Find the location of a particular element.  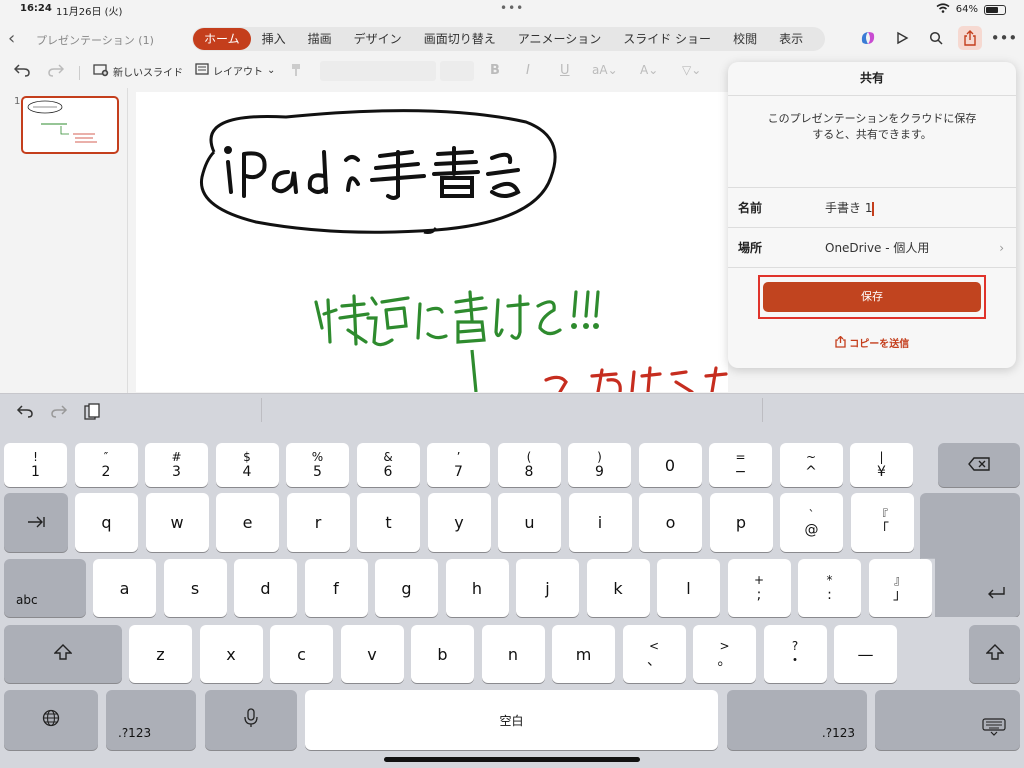

key-row_q-0: q is located at coordinates (106, 522).